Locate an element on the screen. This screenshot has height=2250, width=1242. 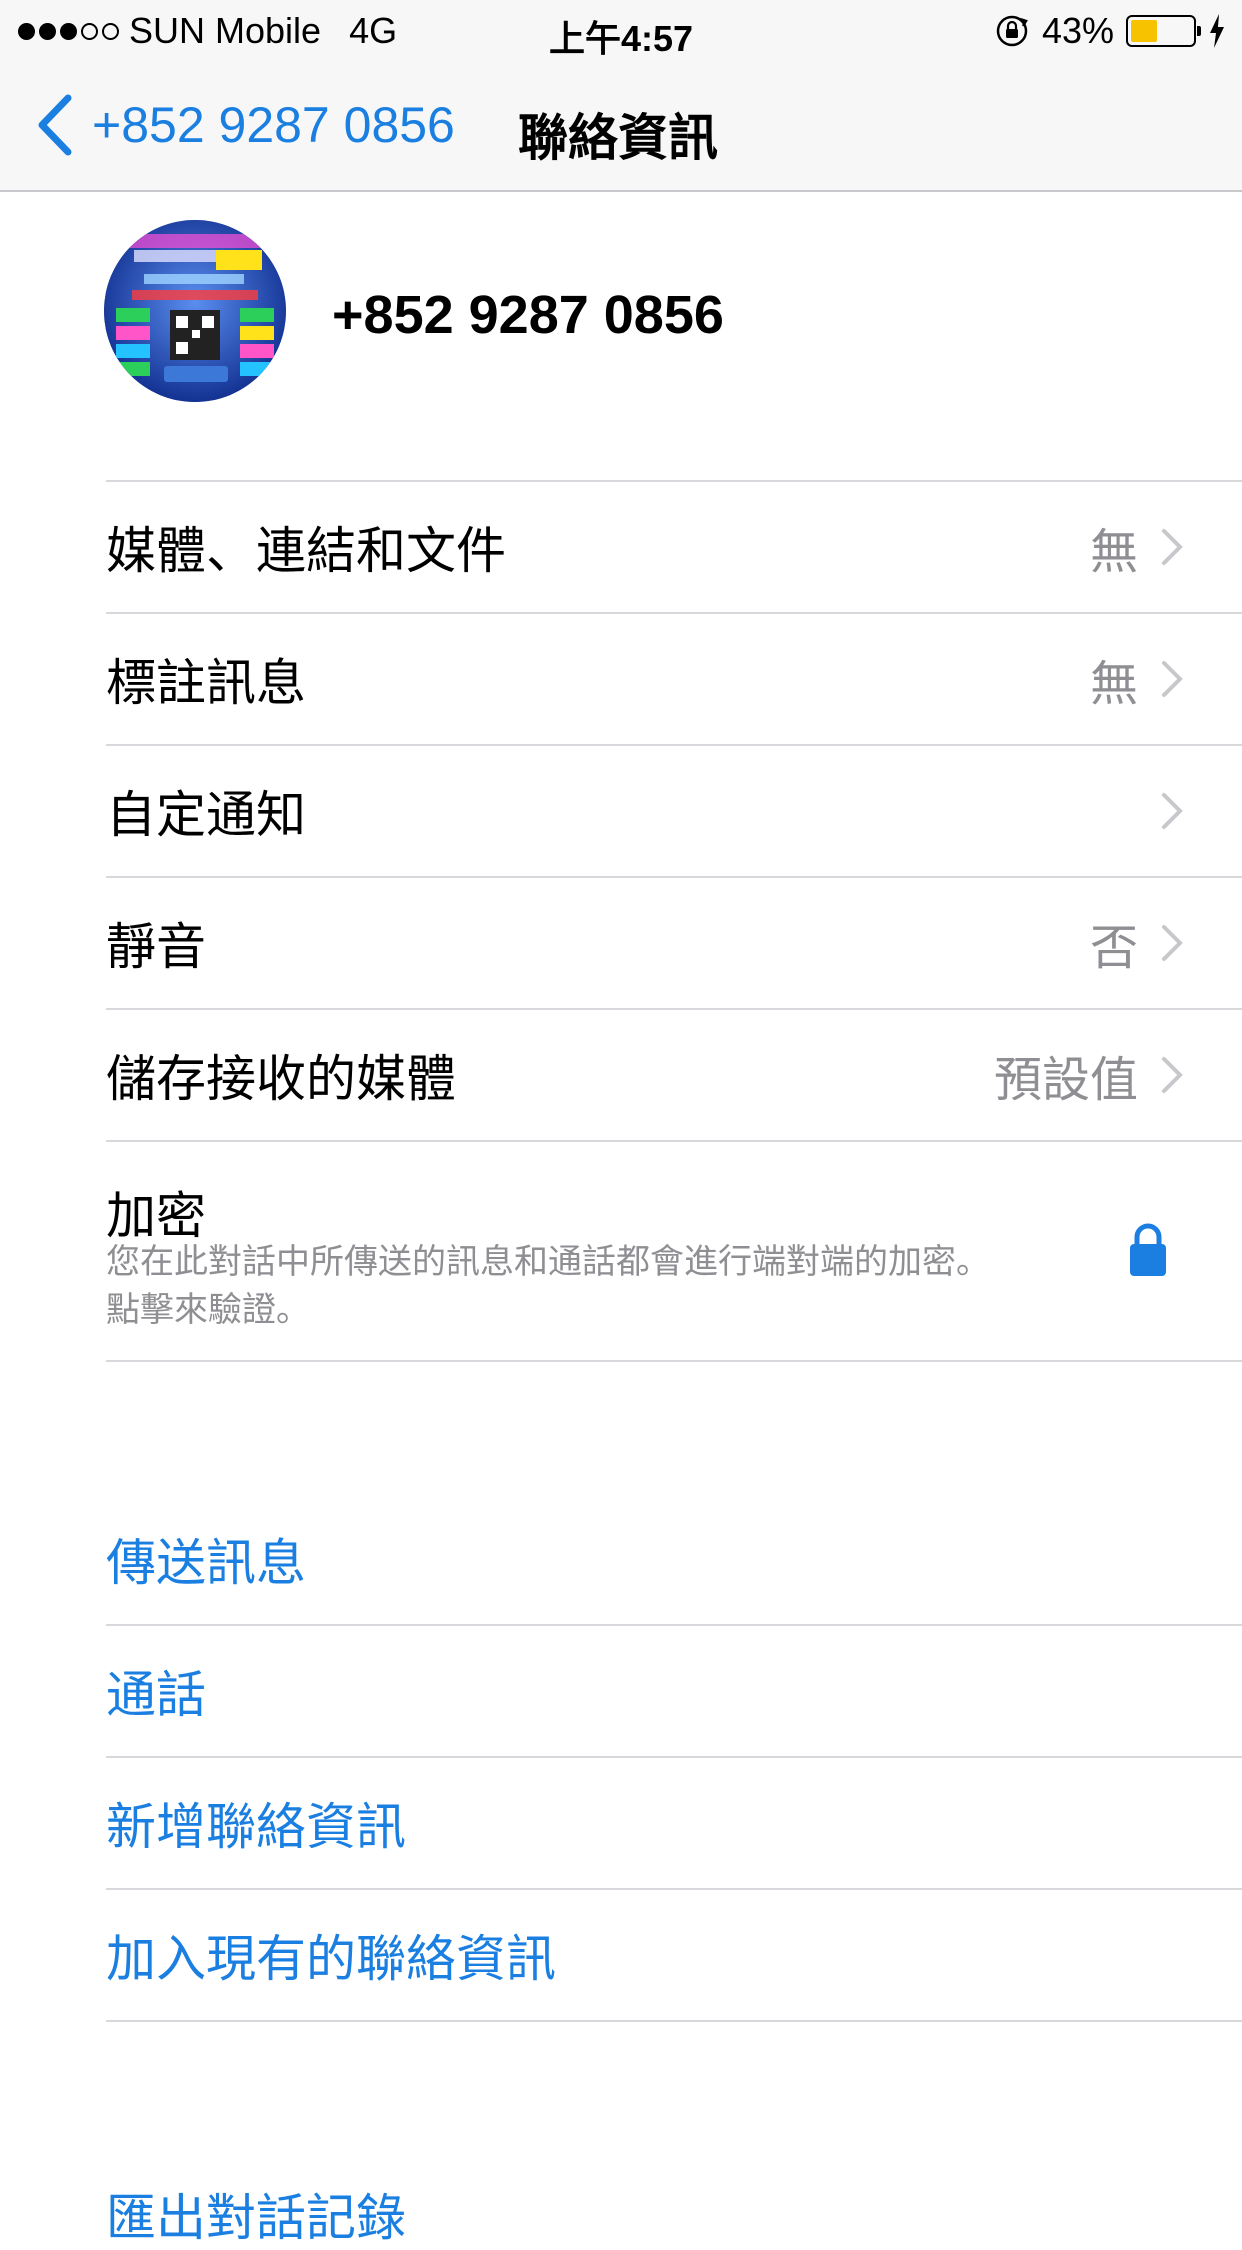
avatar is located at coordinates (195, 311).